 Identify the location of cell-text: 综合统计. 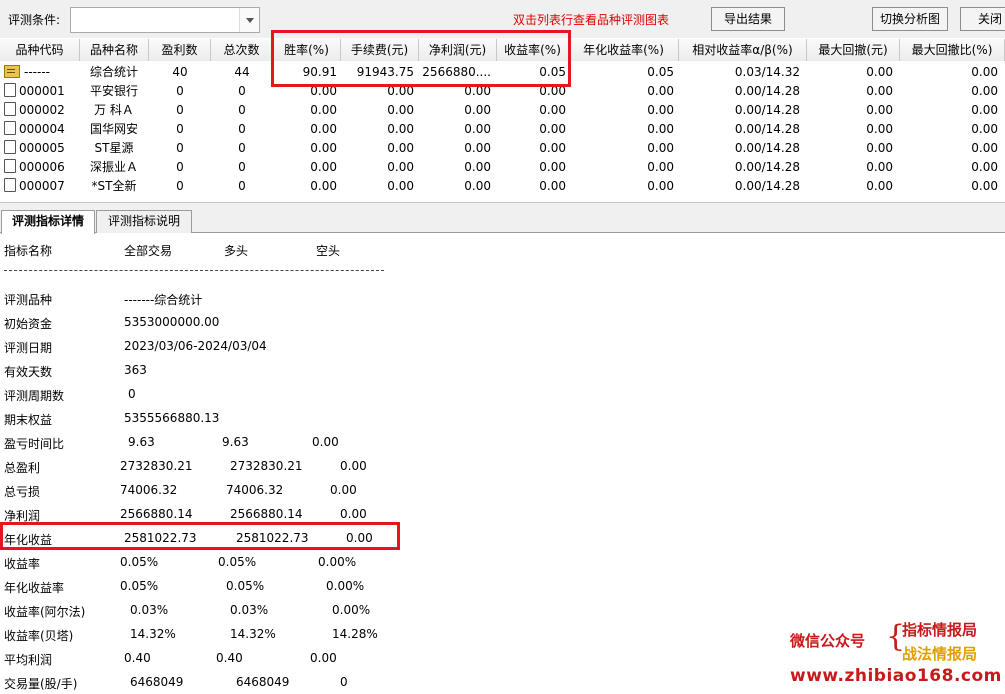
(113, 72).